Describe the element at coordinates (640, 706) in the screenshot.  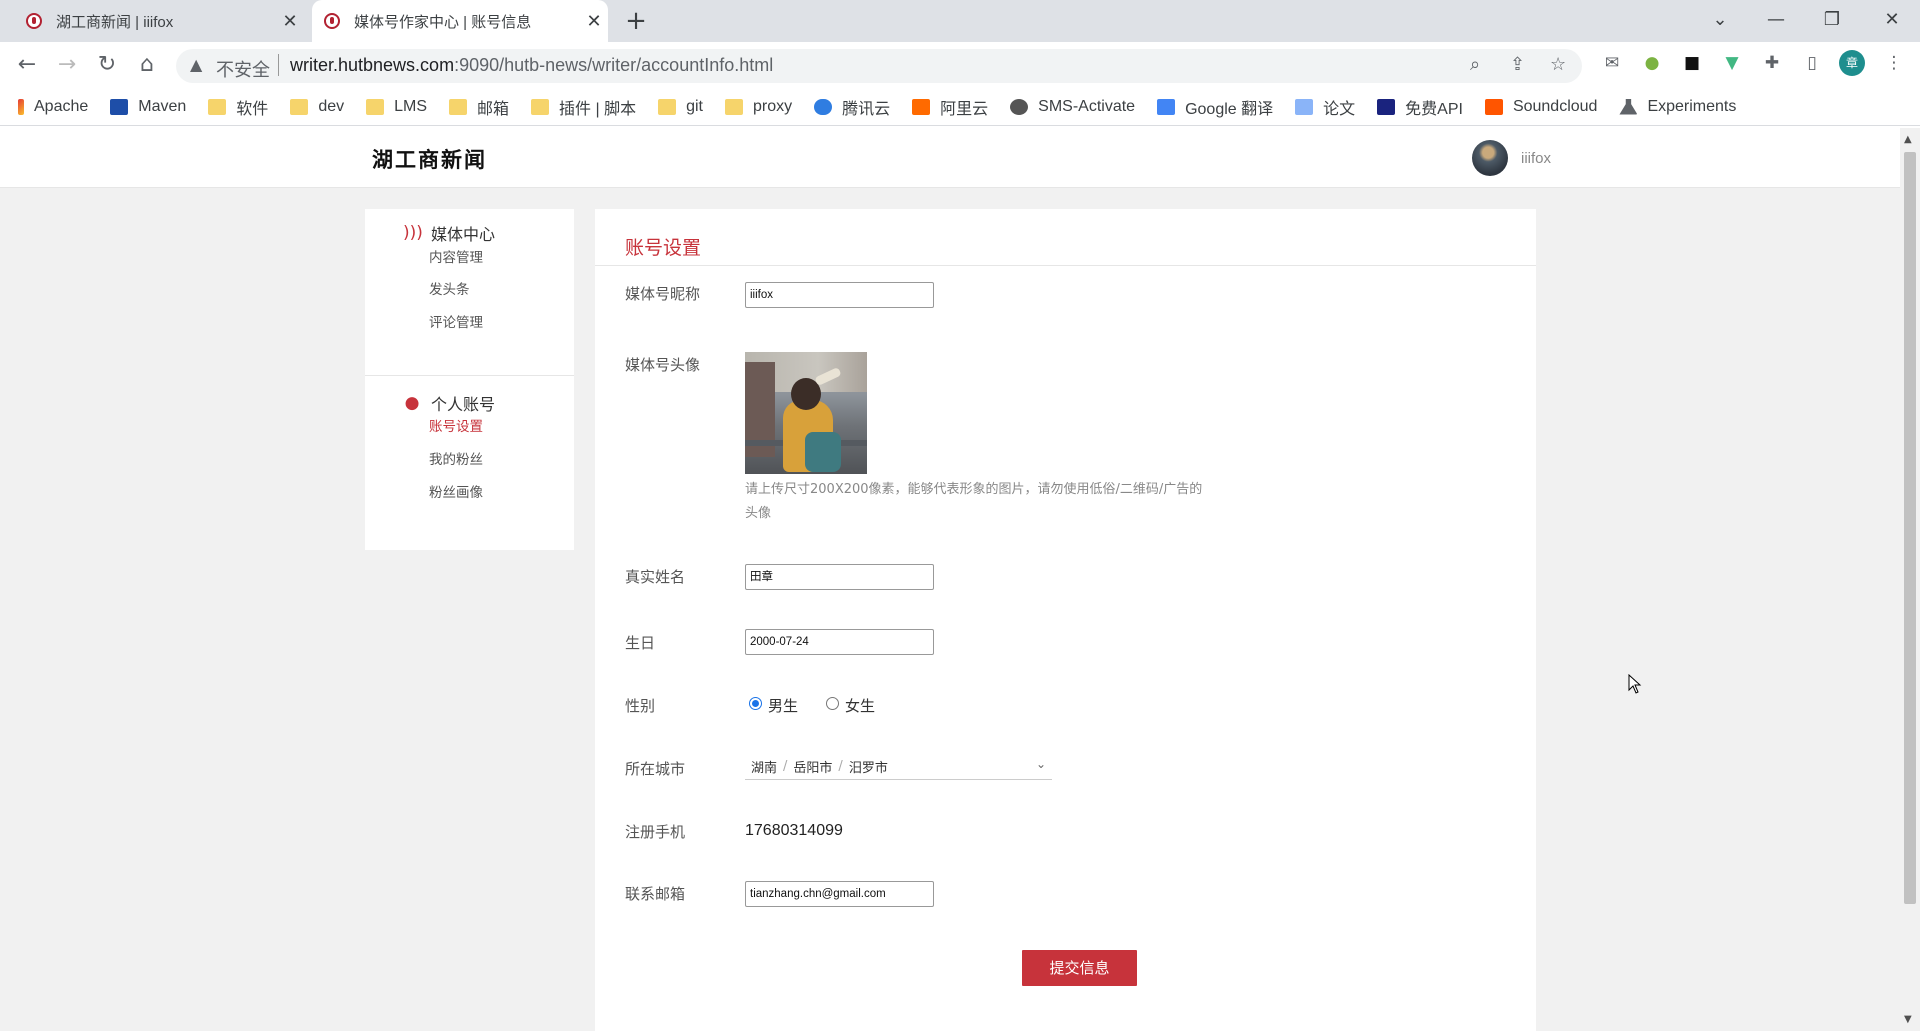
I see `gender-label: 性别` at that location.